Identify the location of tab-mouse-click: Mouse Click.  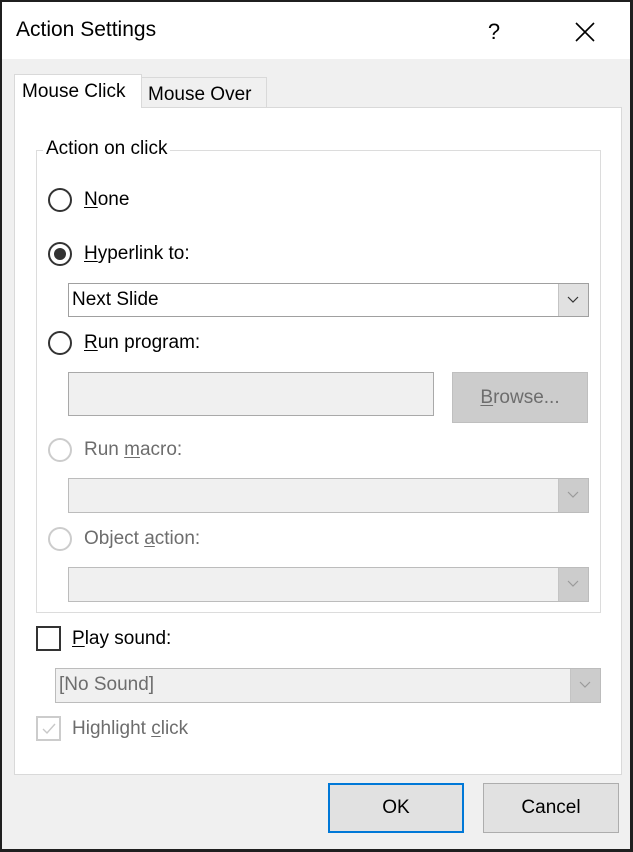
(78, 91).